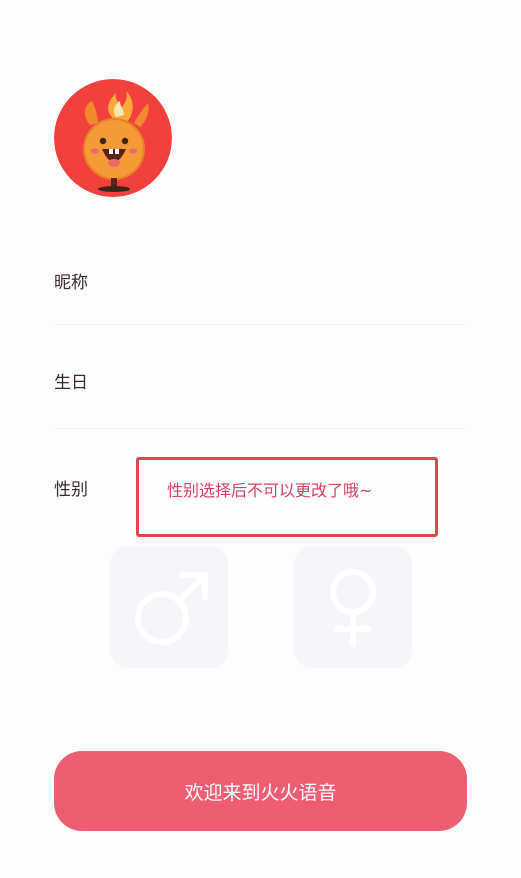  Describe the element at coordinates (260, 428) in the screenshot. I see `birthday-divider` at that location.